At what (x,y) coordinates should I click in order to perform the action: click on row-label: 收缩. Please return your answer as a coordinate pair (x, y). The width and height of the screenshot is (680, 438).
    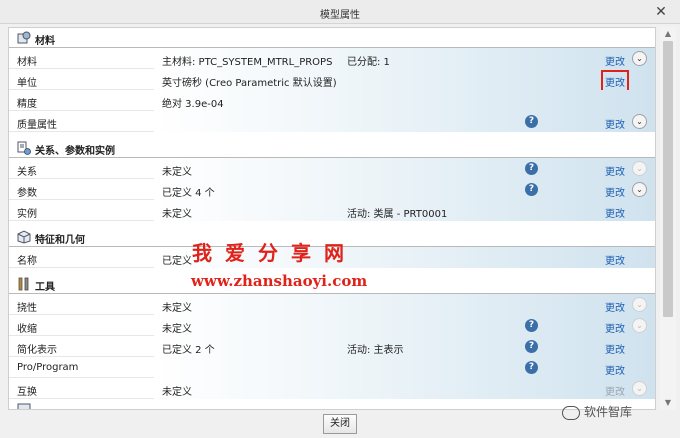
    Looking at the image, I should click on (27, 329).